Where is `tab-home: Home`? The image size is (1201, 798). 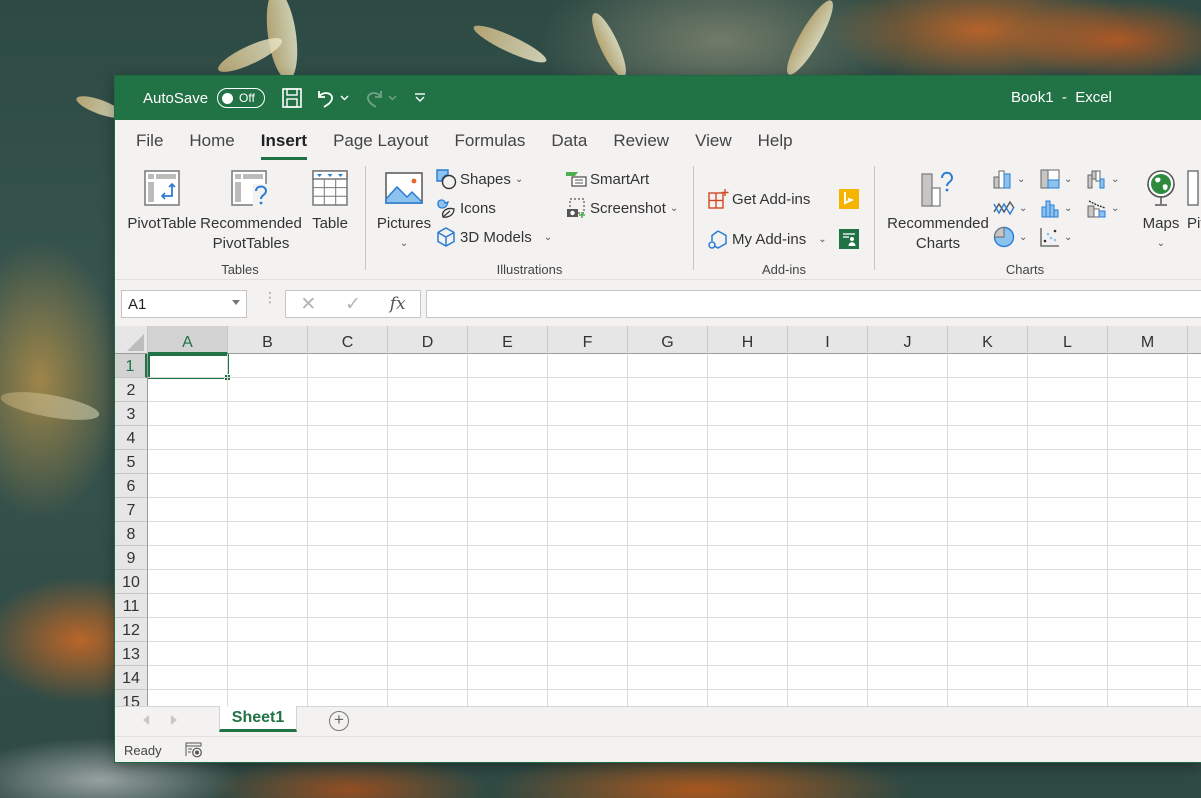
tab-home: Home is located at coordinates (211, 145).